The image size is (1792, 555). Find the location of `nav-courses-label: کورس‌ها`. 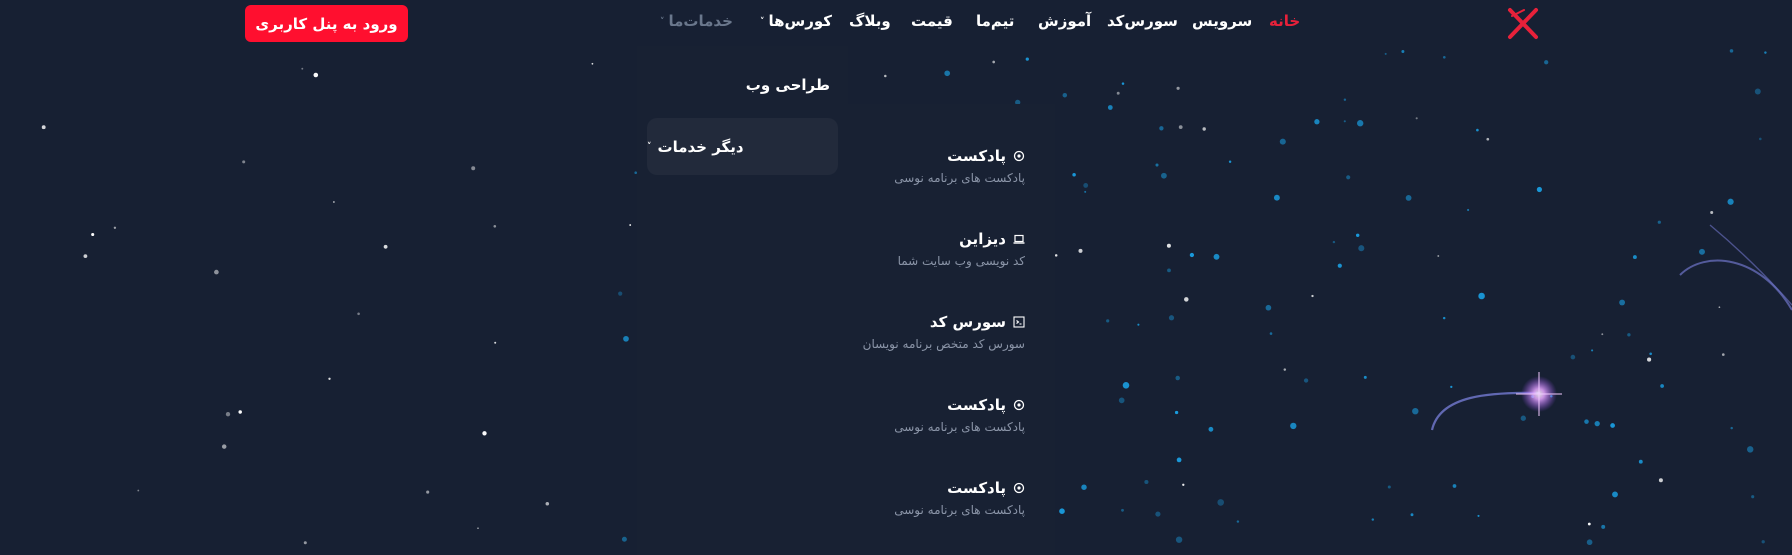

nav-courses-label: کورس‌ها is located at coordinates (800, 21).